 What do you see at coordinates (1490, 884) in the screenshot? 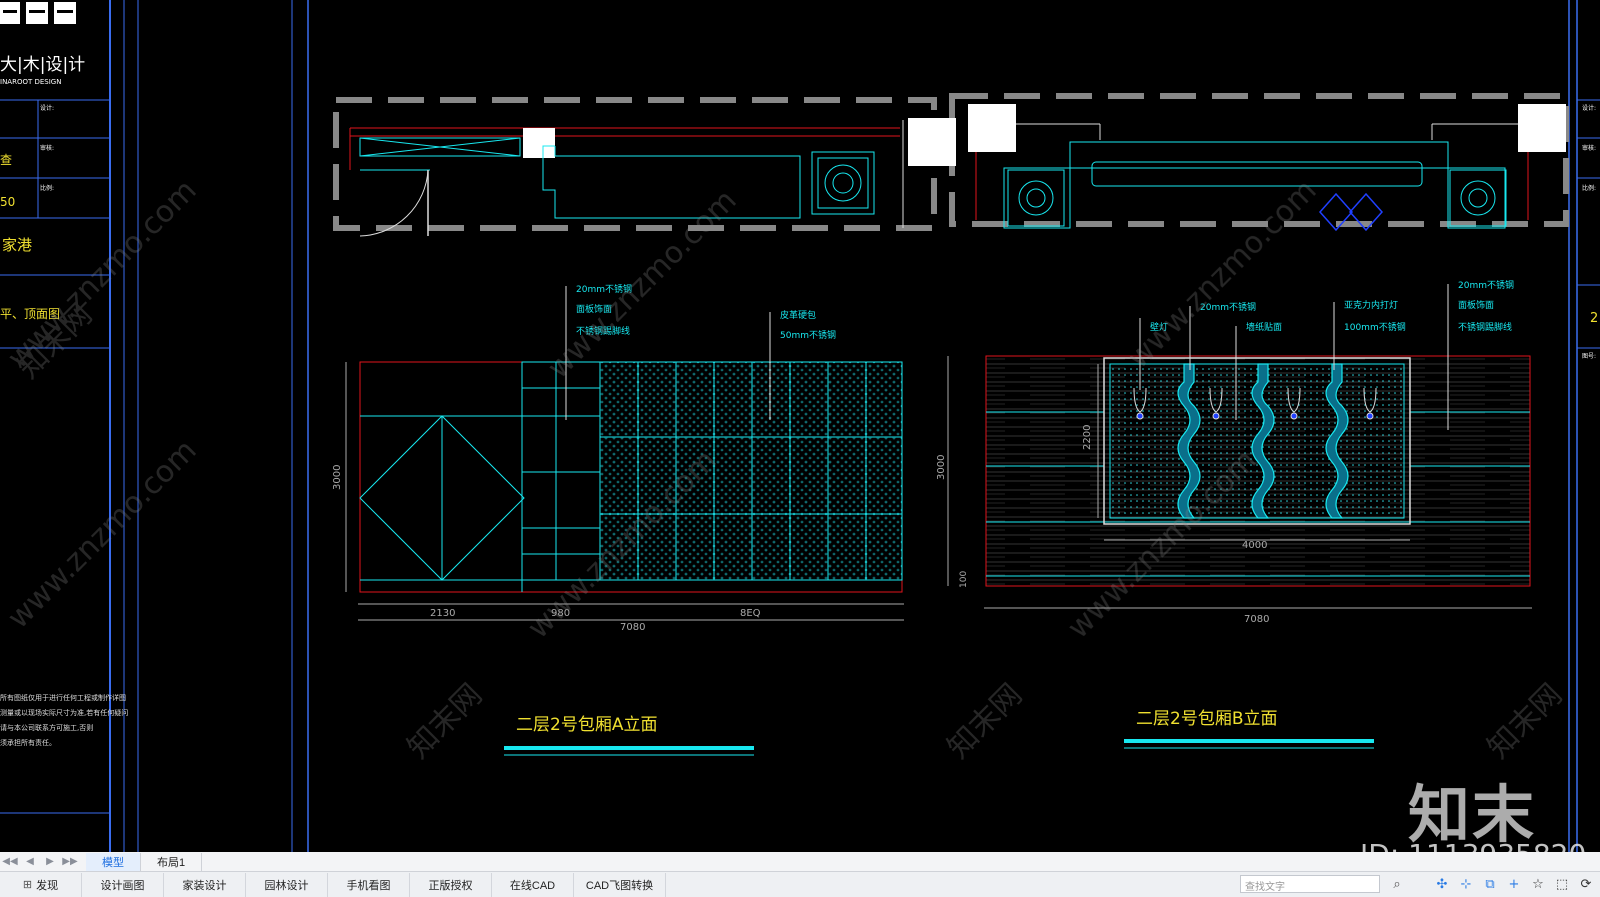
I see `zoom-extents-icon: ⧉` at bounding box center [1490, 884].